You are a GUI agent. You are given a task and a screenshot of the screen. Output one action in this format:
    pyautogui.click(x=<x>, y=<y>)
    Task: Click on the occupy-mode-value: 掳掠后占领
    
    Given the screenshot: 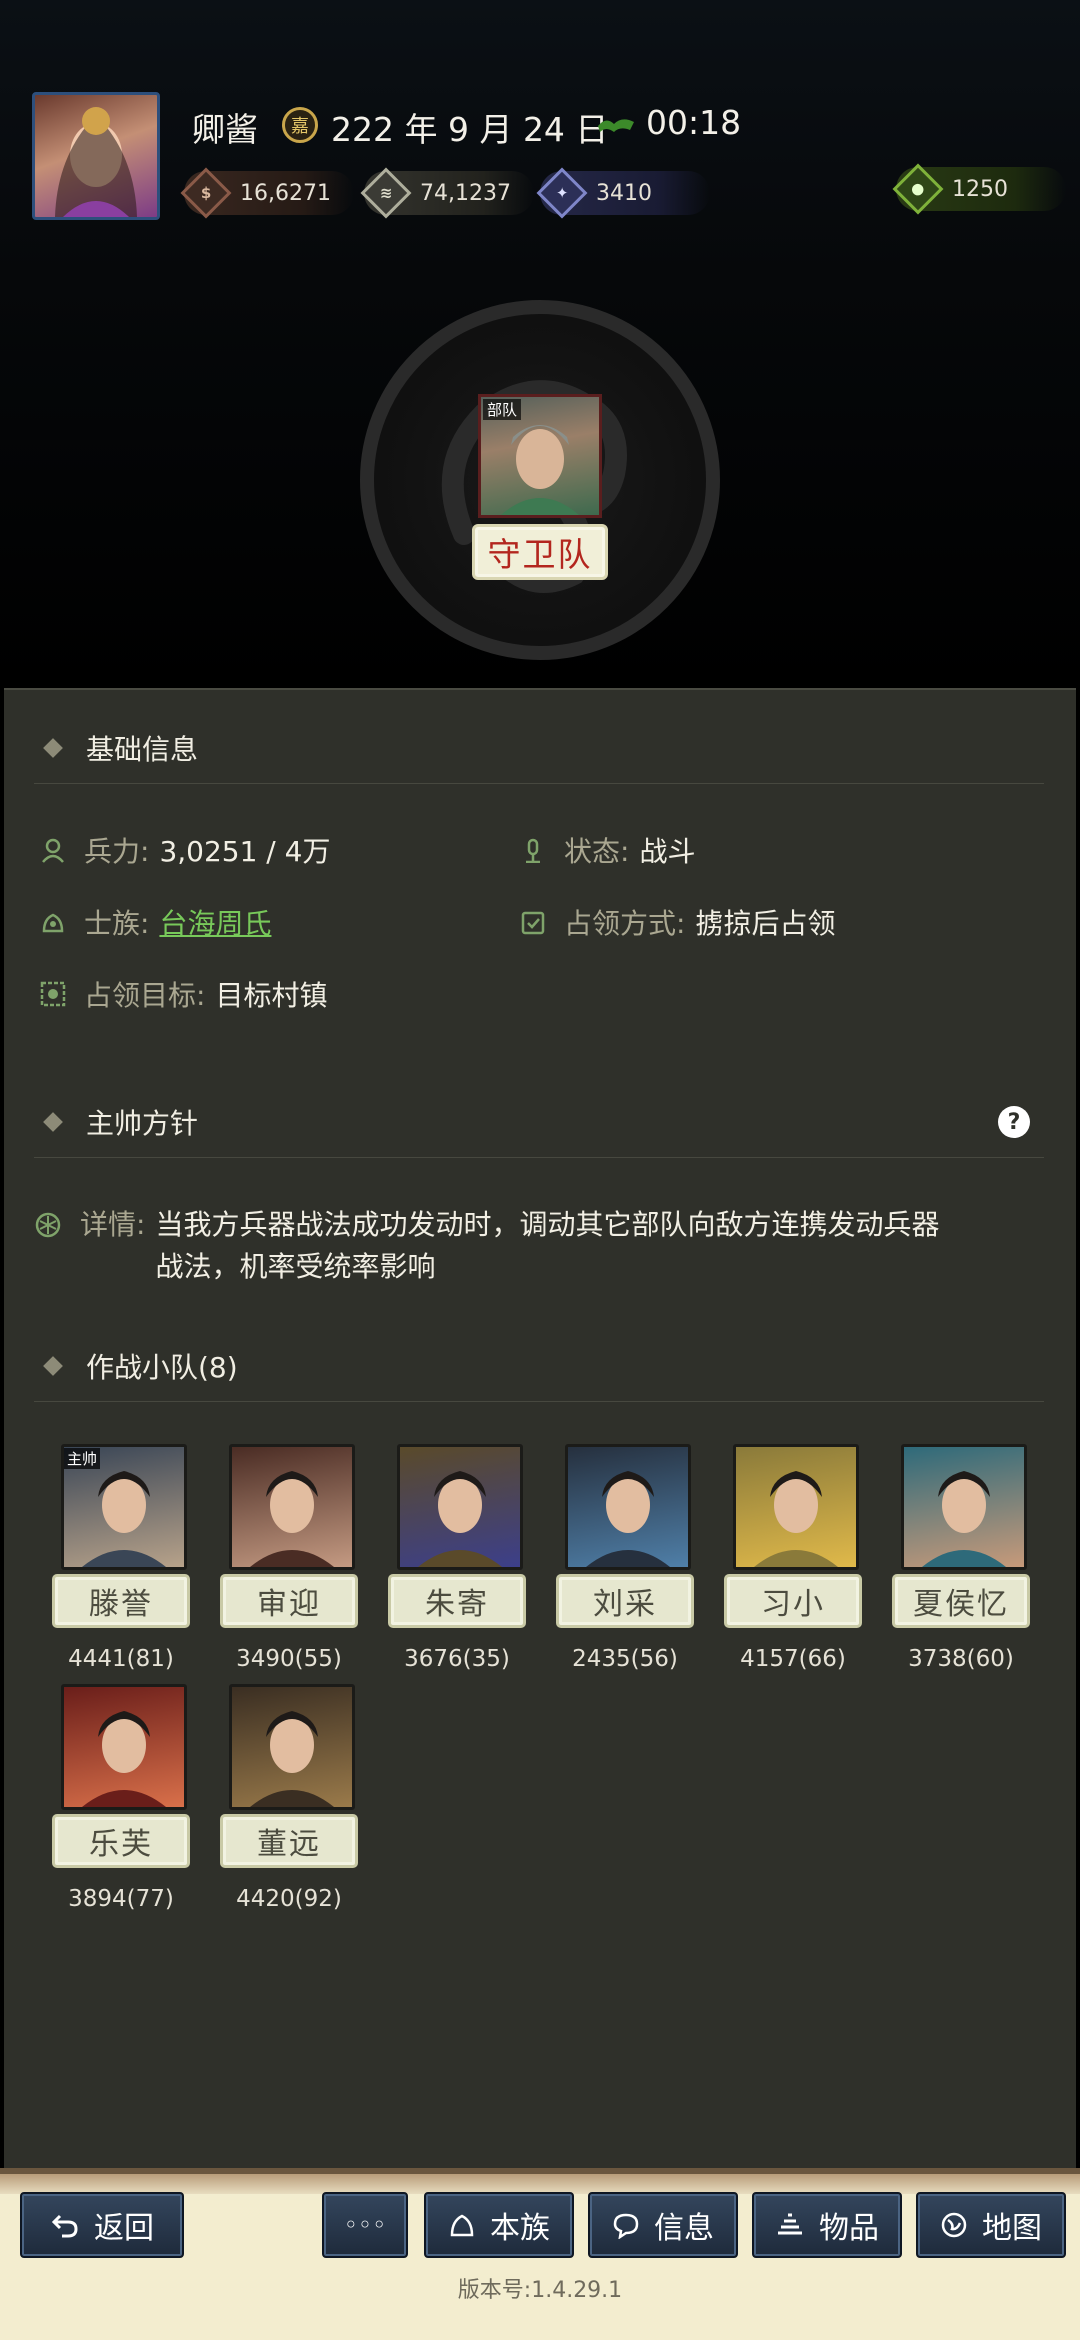 What is the action you would take?
    pyautogui.click(x=765, y=923)
    